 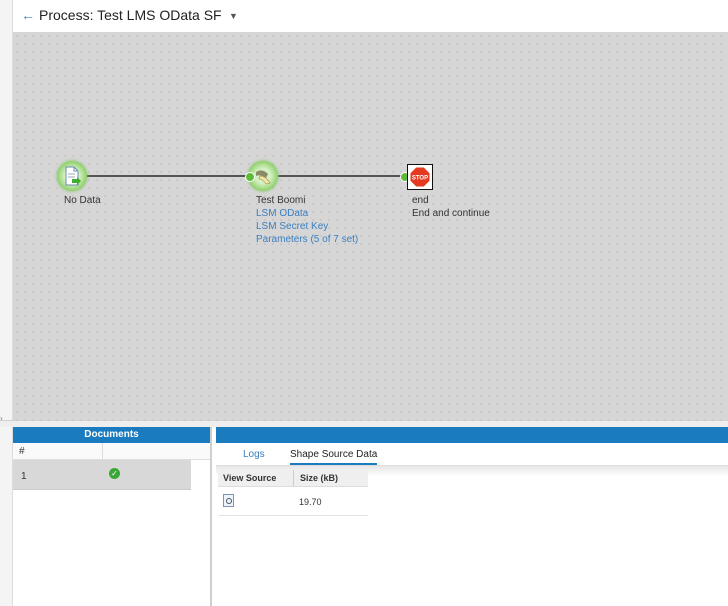 I want to click on documents-panel-title: Documents, so click(x=111, y=435).